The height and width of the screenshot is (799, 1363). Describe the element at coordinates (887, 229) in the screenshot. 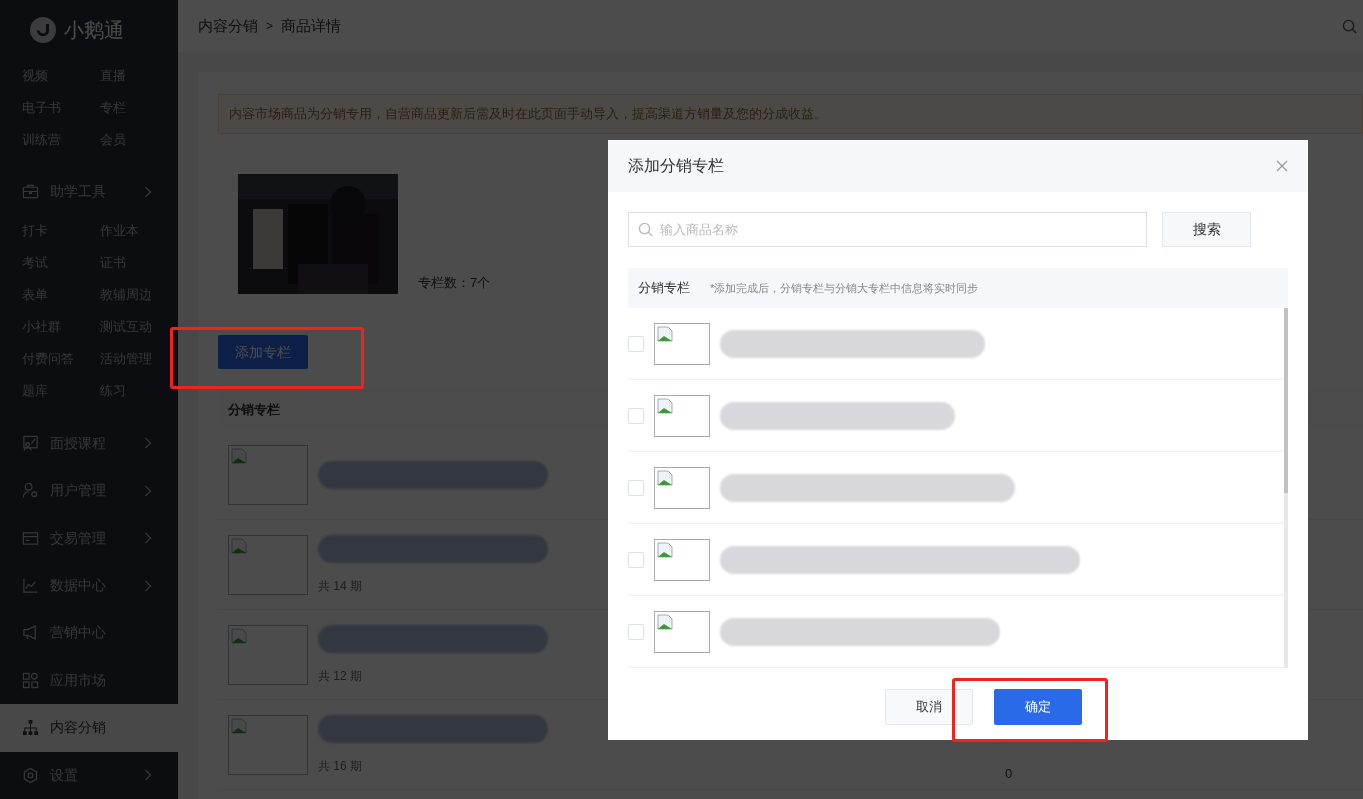

I see `search-field: 输入商品名称` at that location.